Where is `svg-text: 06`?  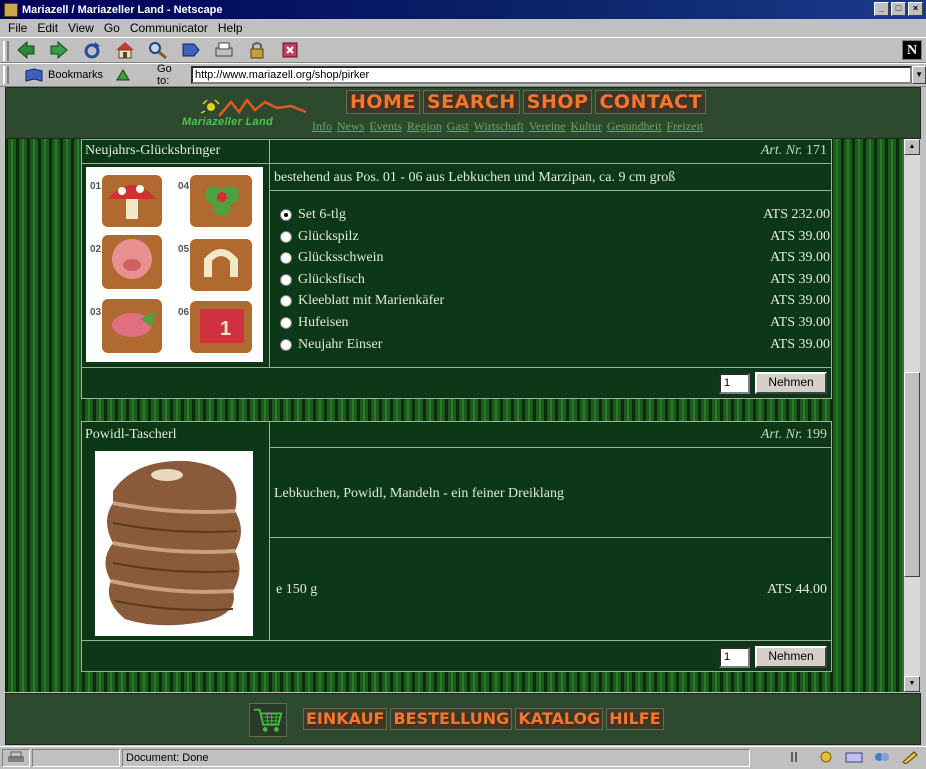 svg-text: 06 is located at coordinates (184, 312).